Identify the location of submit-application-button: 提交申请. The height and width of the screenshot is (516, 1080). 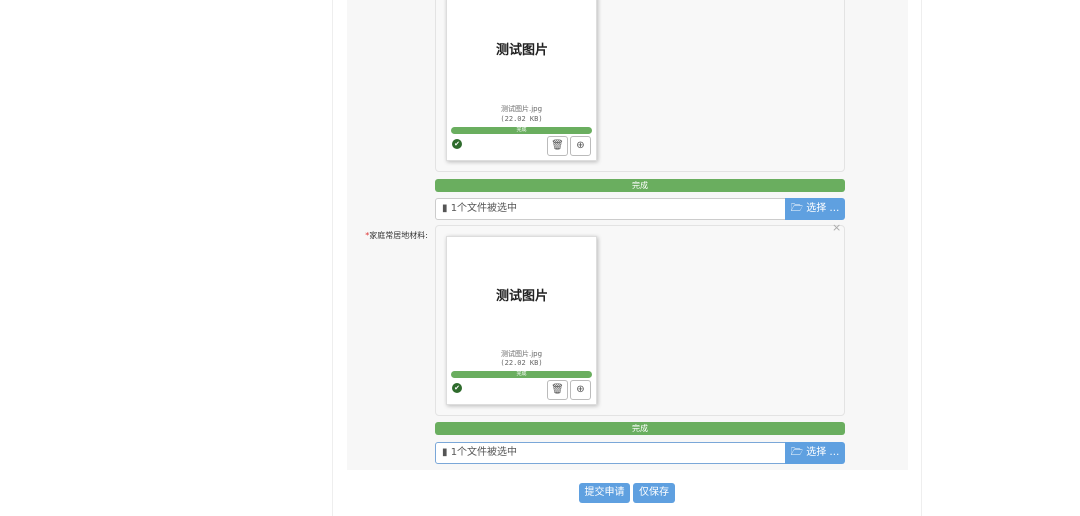
(604, 493).